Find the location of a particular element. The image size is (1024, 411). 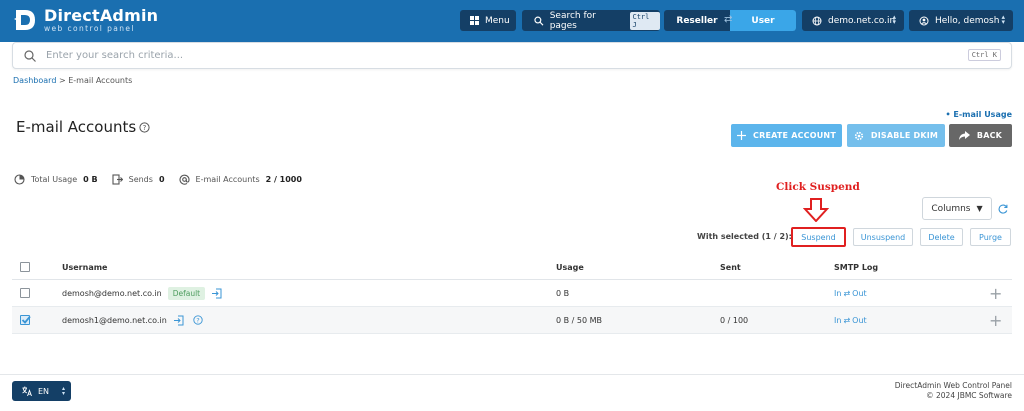

default-badge: Default is located at coordinates (186, 293).